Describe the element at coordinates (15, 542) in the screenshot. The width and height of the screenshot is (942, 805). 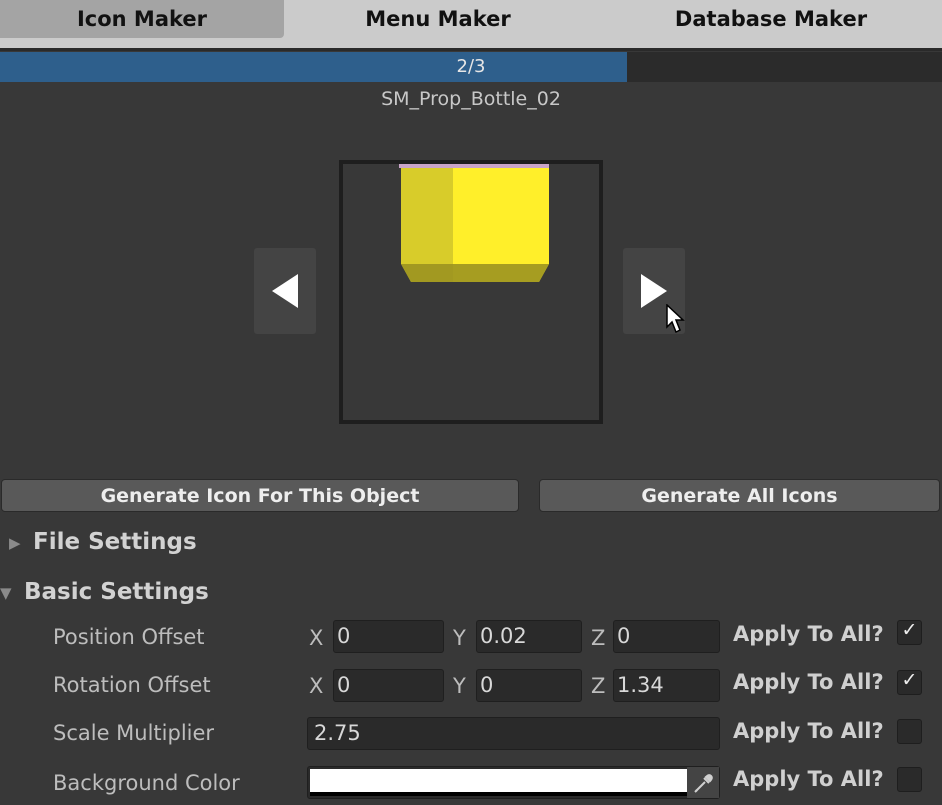
I see `chevron-right-icon: ▶` at that location.